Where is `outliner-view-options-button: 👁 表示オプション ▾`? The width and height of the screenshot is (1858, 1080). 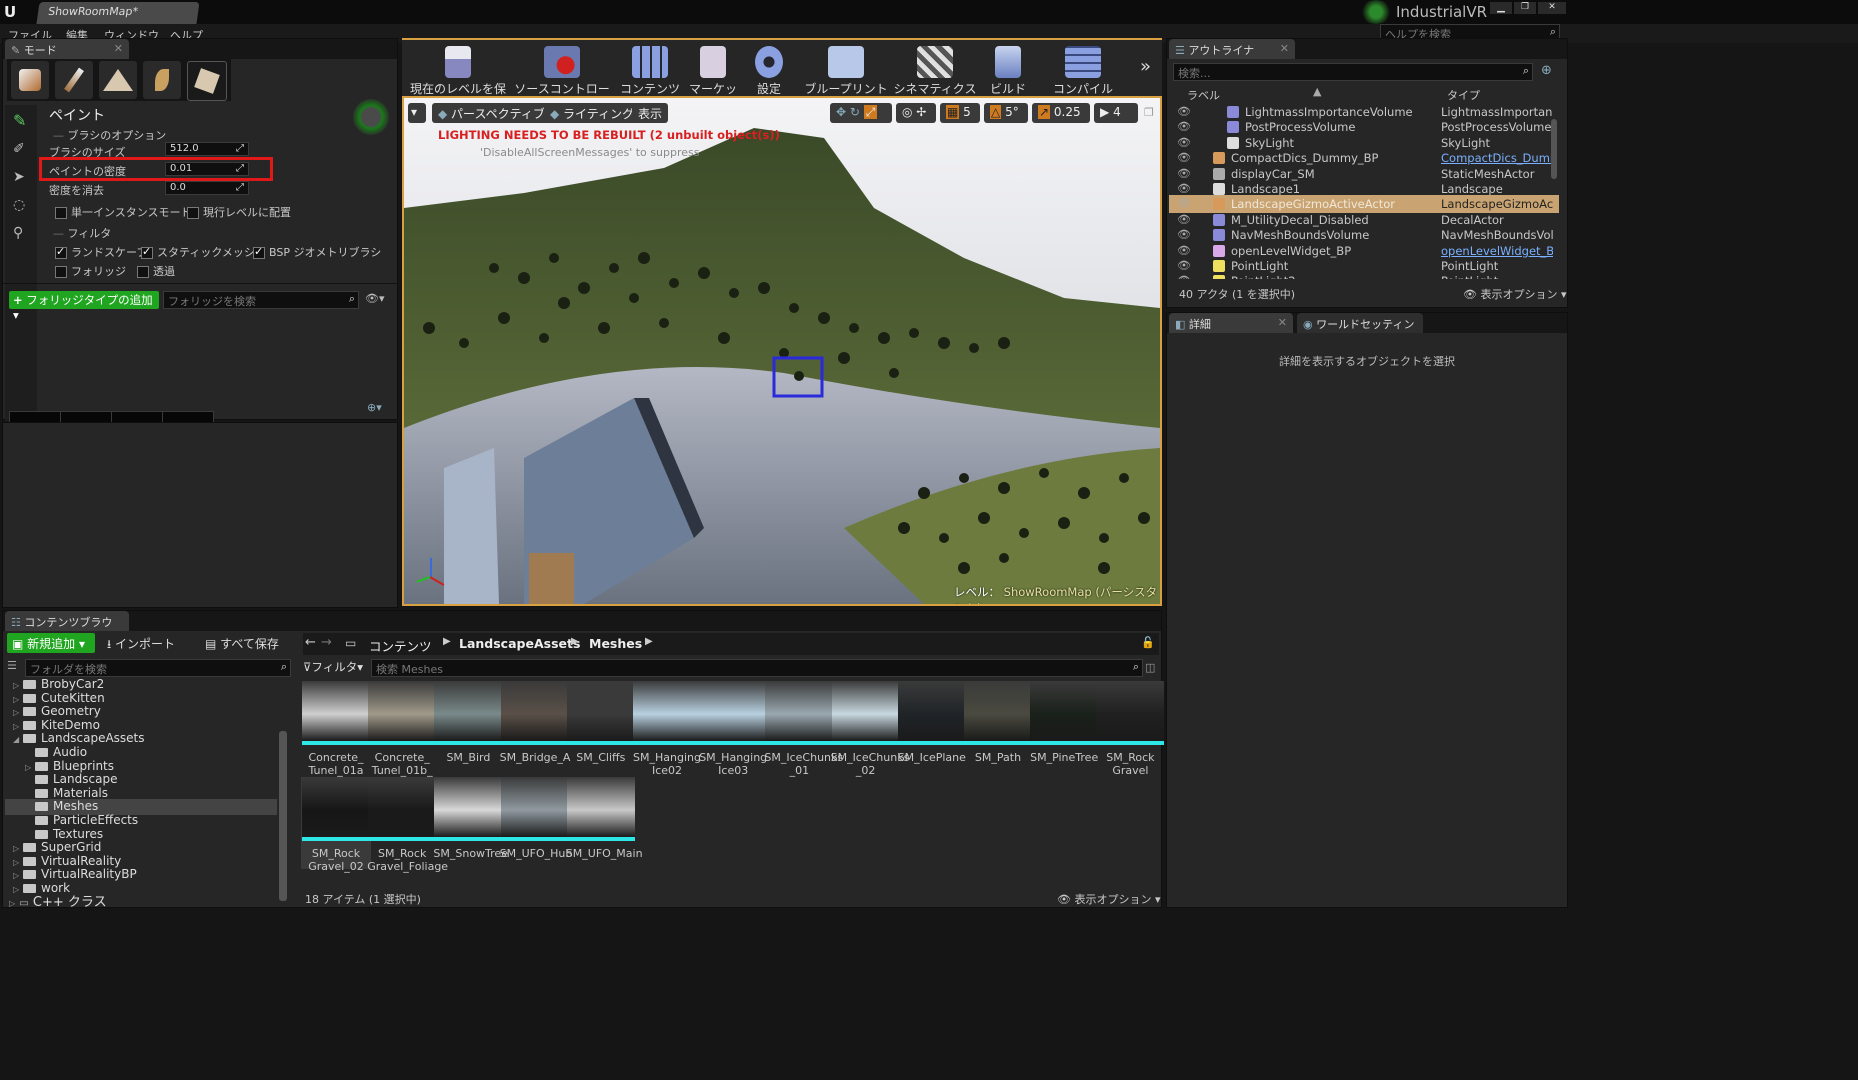 outliner-view-options-button: 👁 表示オプション ▾ is located at coordinates (1515, 294).